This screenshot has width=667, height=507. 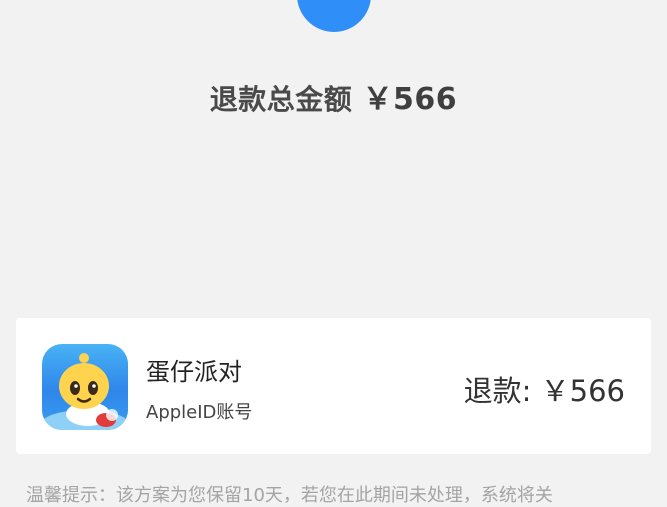 I want to click on check-circle-icon, so click(x=334, y=16).